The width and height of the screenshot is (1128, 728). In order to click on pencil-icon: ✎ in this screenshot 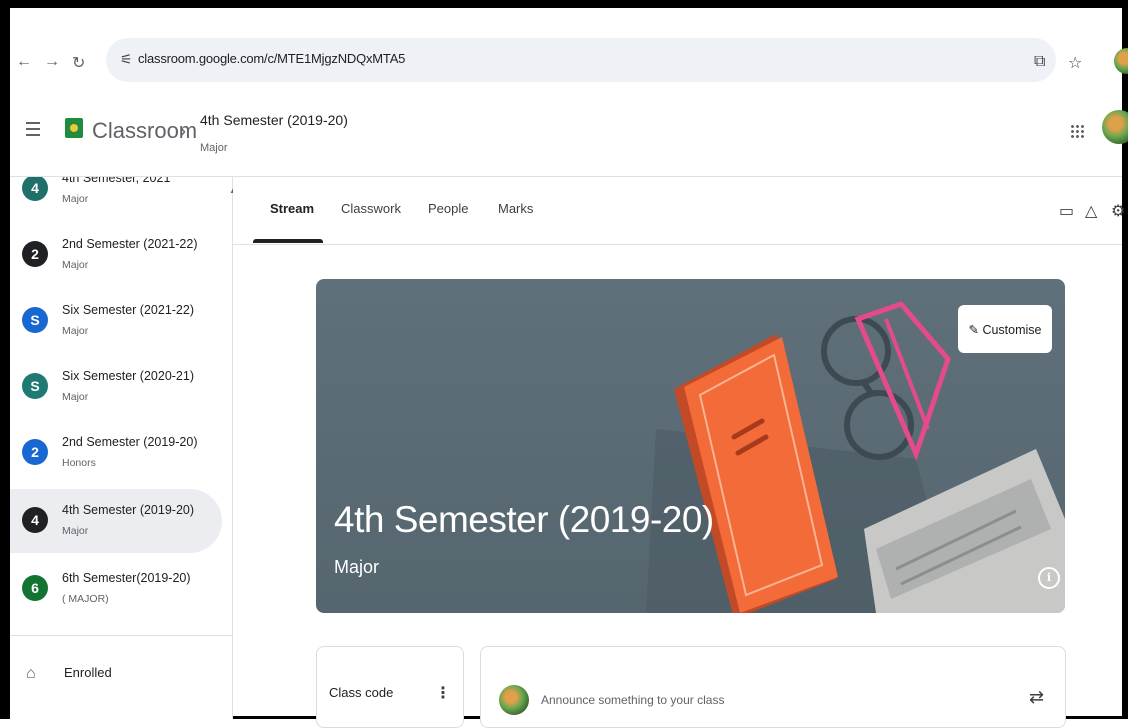, I will do `click(973, 330)`.